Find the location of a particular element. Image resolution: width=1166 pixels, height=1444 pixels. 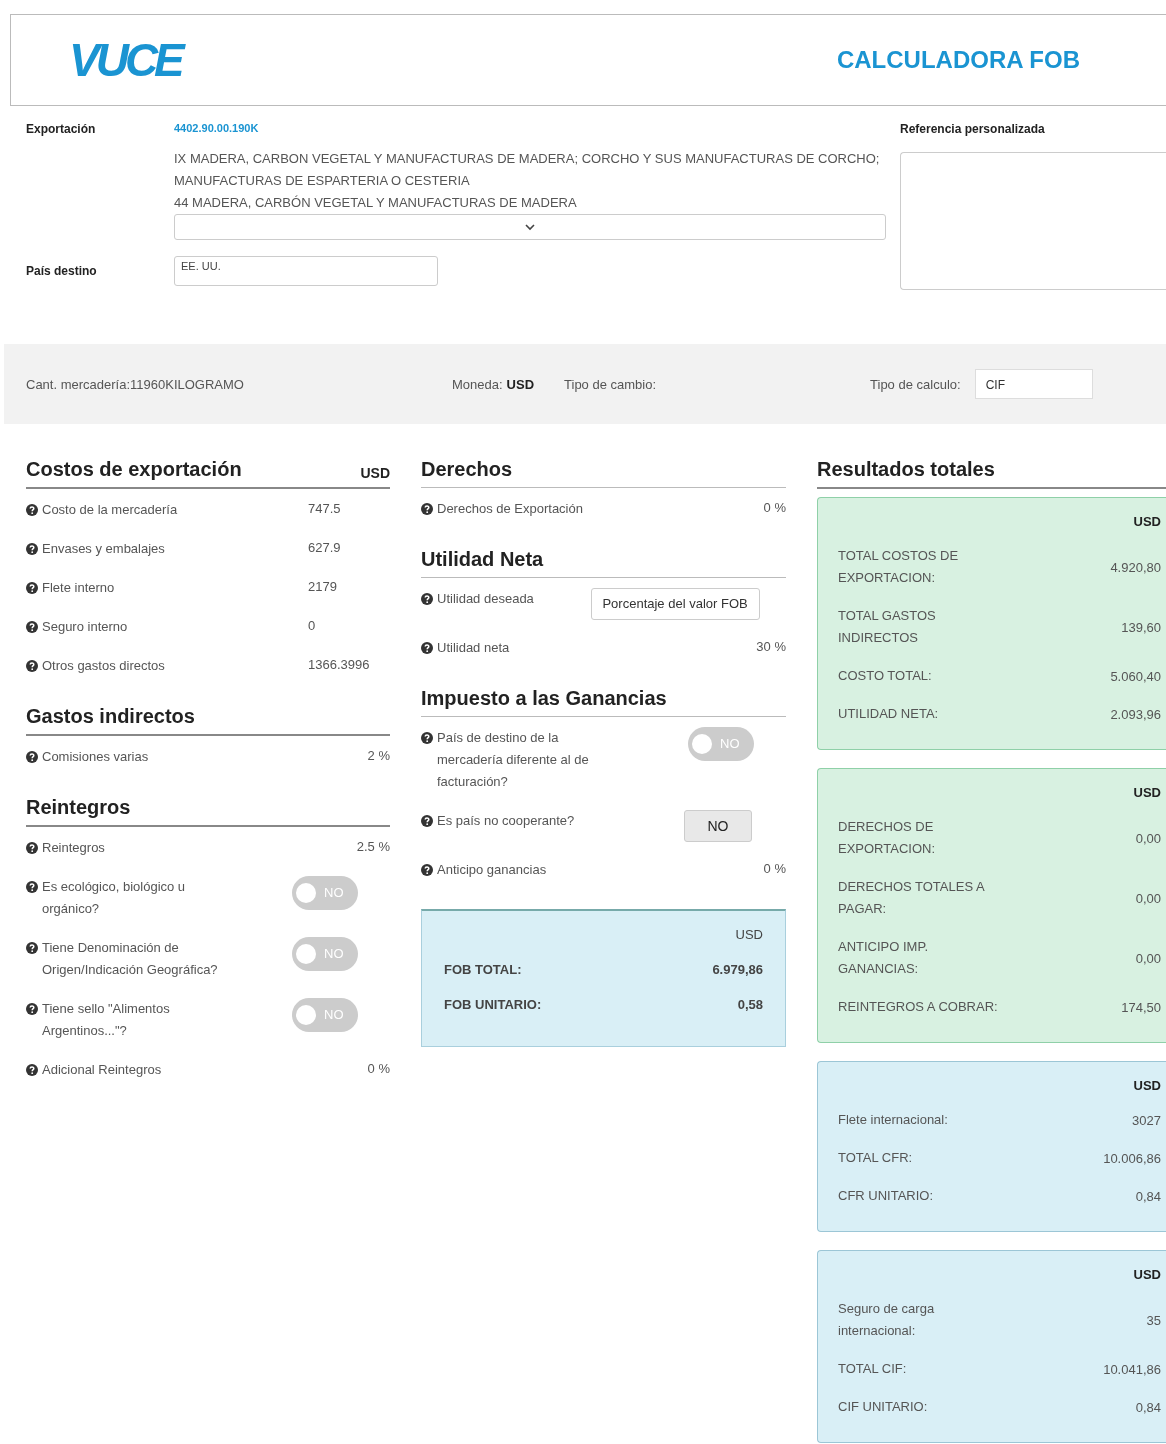

field-label: Costo de la mercadería is located at coordinates (110, 510).